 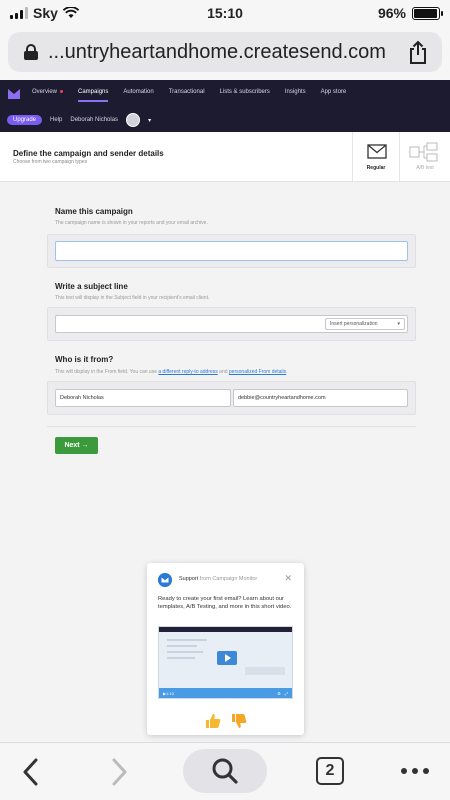 What do you see at coordinates (245, 95) in the screenshot?
I see `nav-lists-subscribers: Lists & subscribers` at bounding box center [245, 95].